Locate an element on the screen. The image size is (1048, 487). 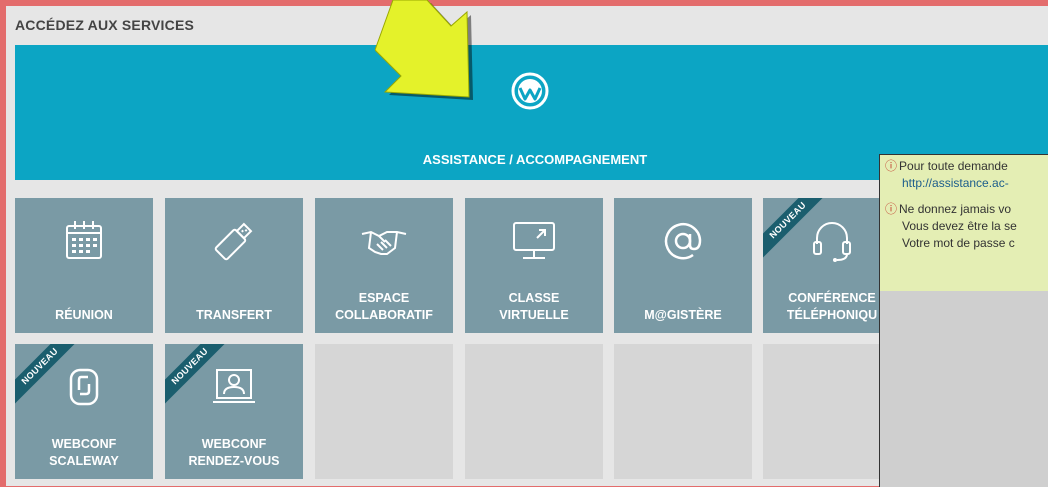
video-user-icon is located at coordinates (234, 386).